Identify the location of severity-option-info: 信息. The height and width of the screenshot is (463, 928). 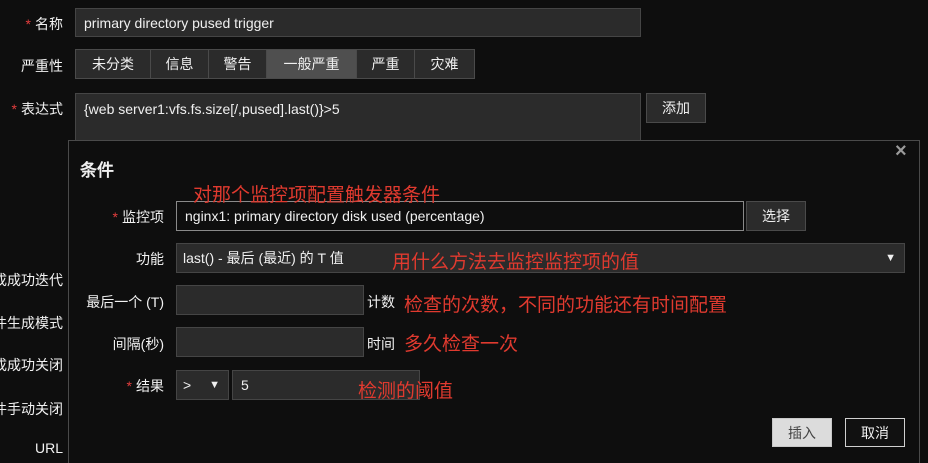
(180, 64).